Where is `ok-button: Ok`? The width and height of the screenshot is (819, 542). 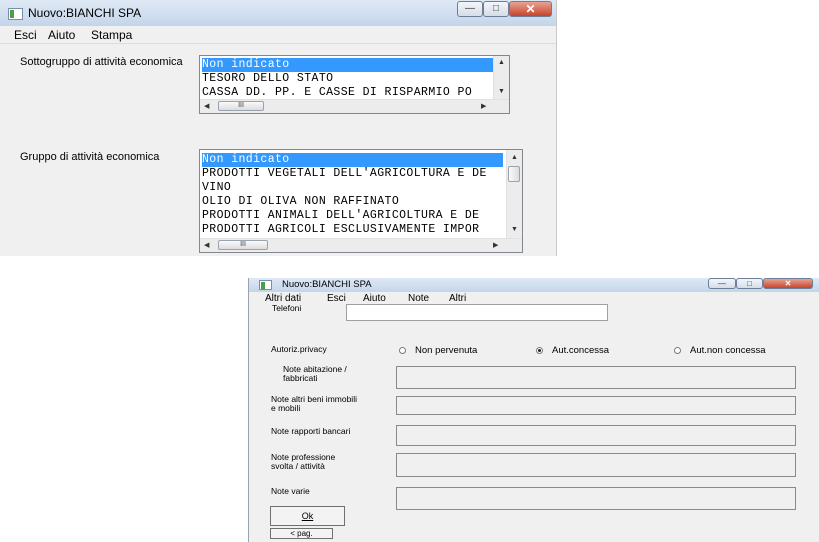 ok-button: Ok is located at coordinates (307, 516).